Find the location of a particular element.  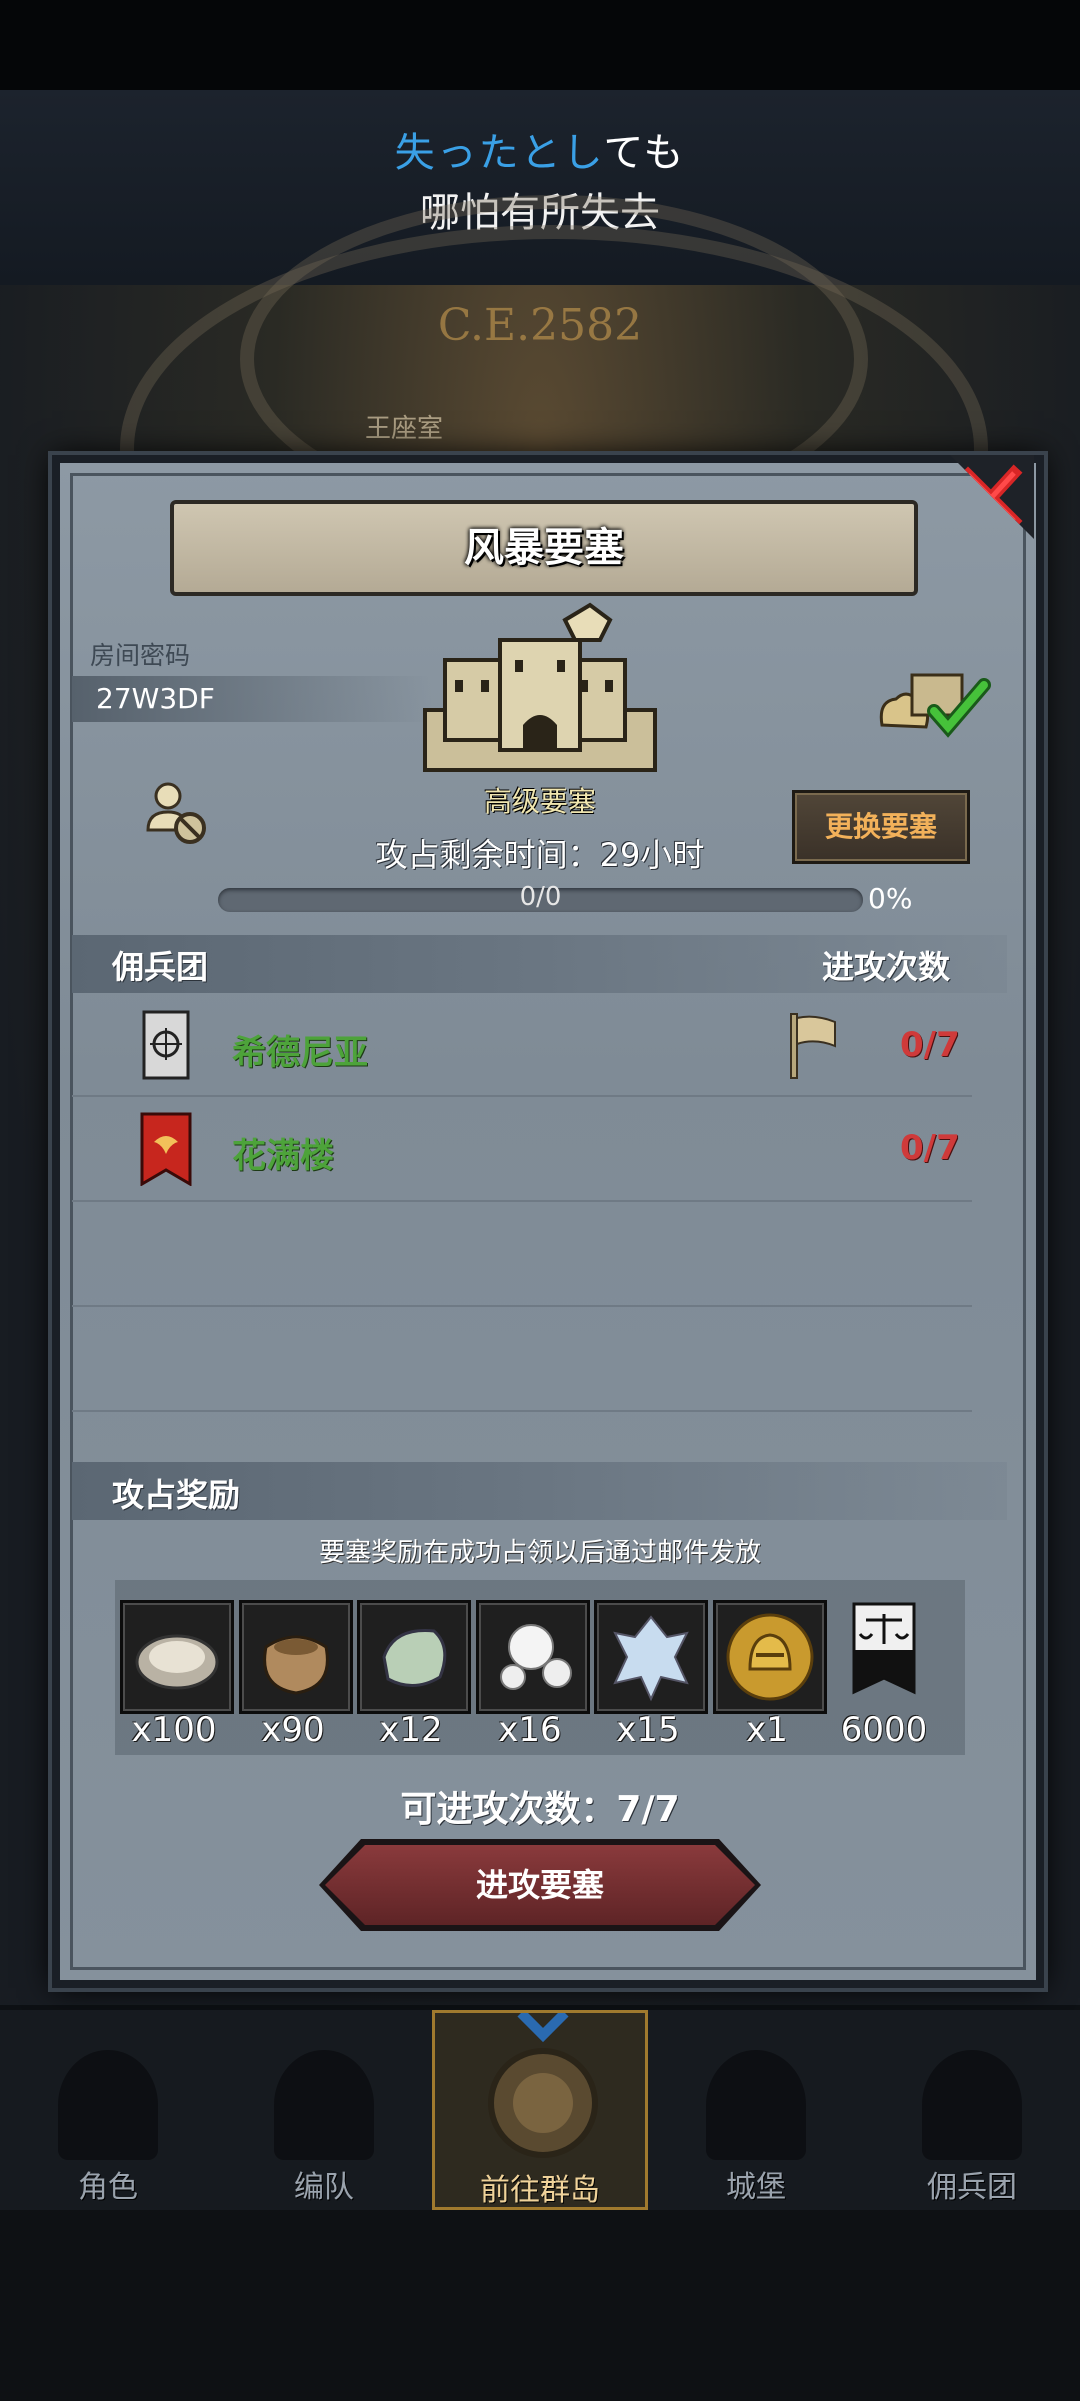

mercenary-header: 佣兵团 is located at coordinates (160, 967).